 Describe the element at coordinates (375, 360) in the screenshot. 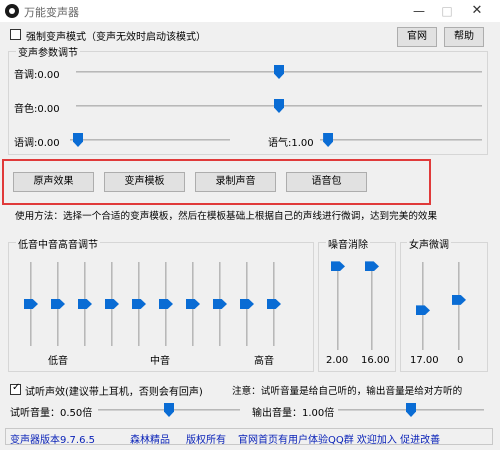

I see `noise-right-value: 16.00` at that location.